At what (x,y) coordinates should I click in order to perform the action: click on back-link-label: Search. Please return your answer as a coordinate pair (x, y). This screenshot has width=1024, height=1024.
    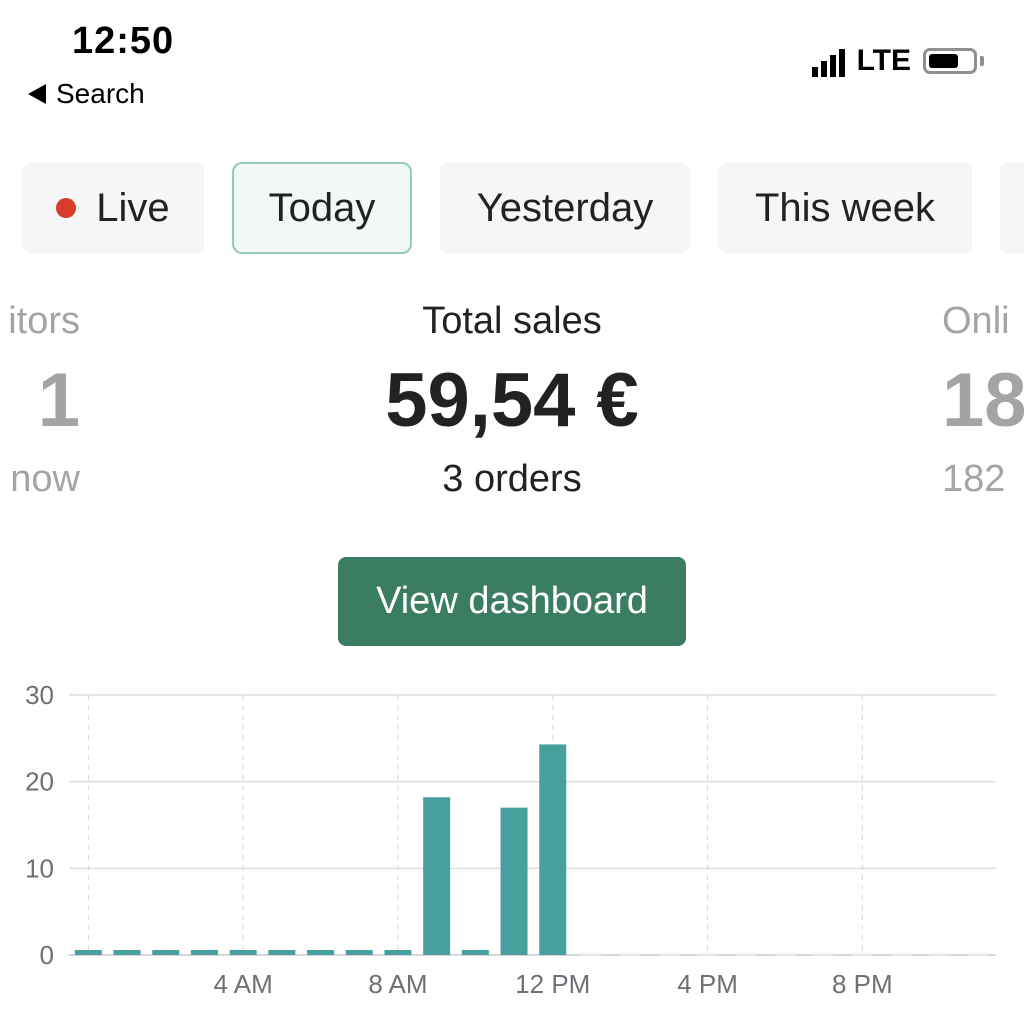
    Looking at the image, I should click on (100, 93).